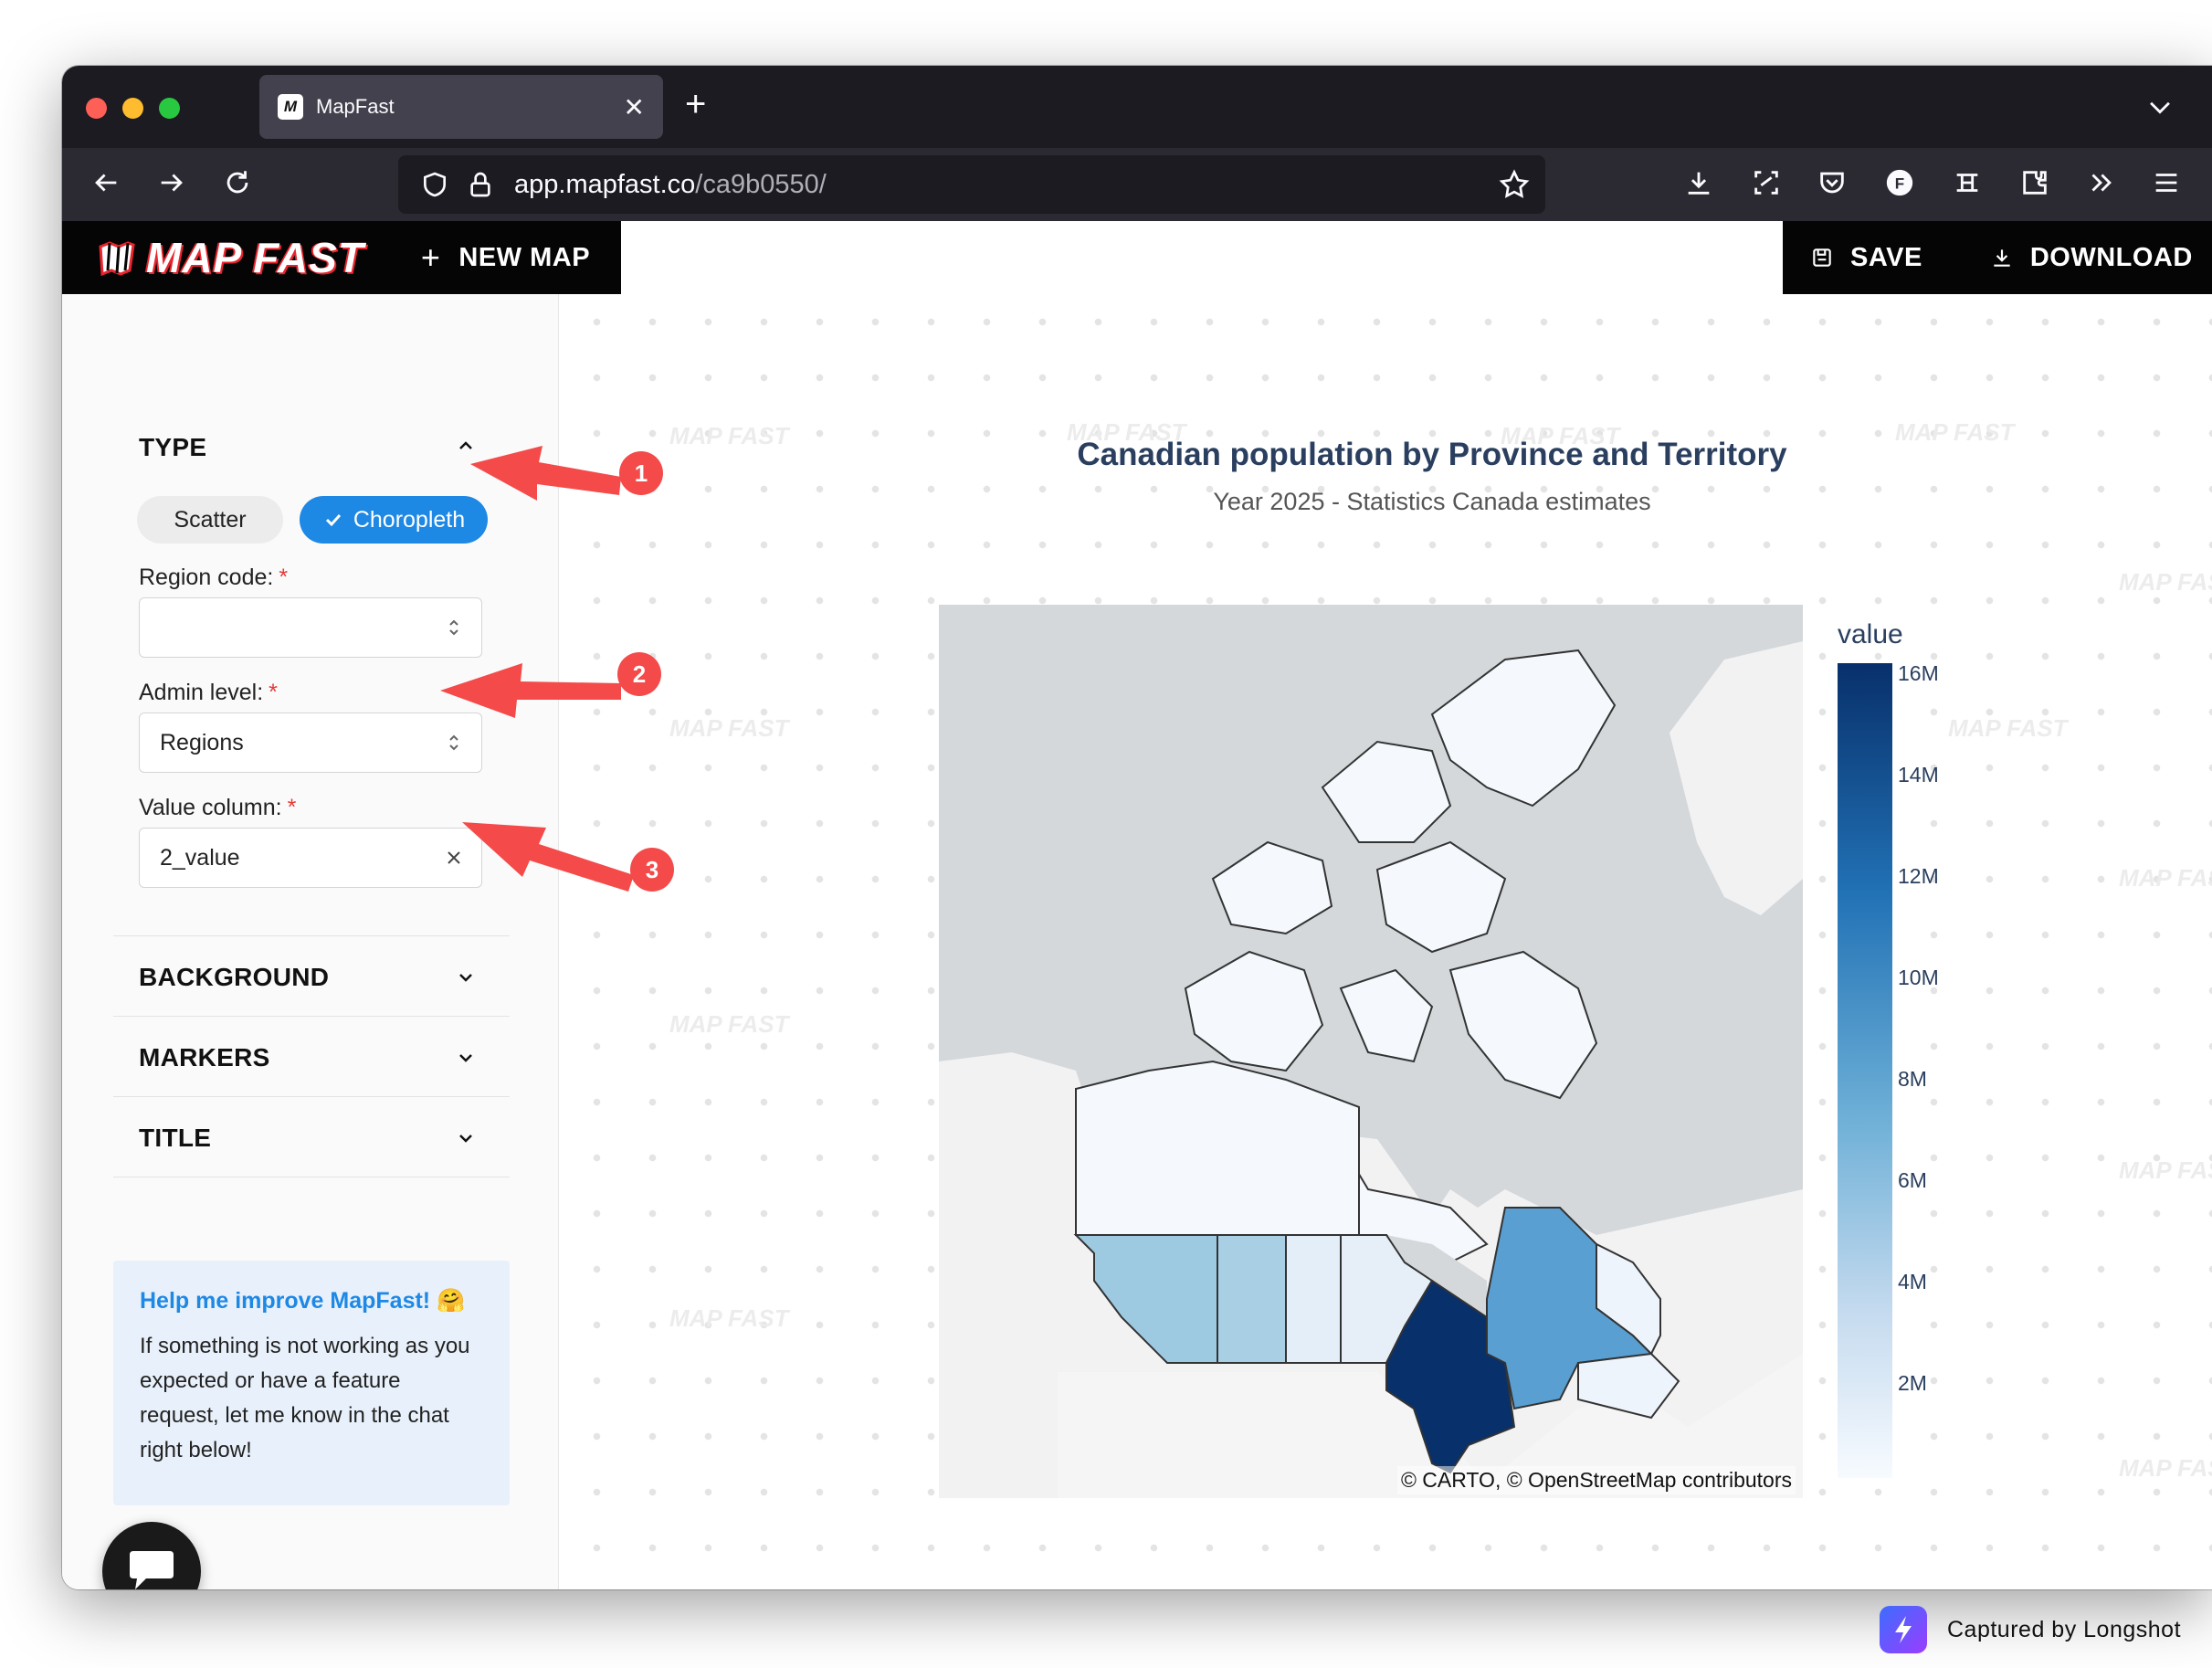 The height and width of the screenshot is (1668, 2212). What do you see at coordinates (1596, 1480) in the screenshot?
I see `map-attribution: © CARTO, © OpenStreetMap contributors` at bounding box center [1596, 1480].